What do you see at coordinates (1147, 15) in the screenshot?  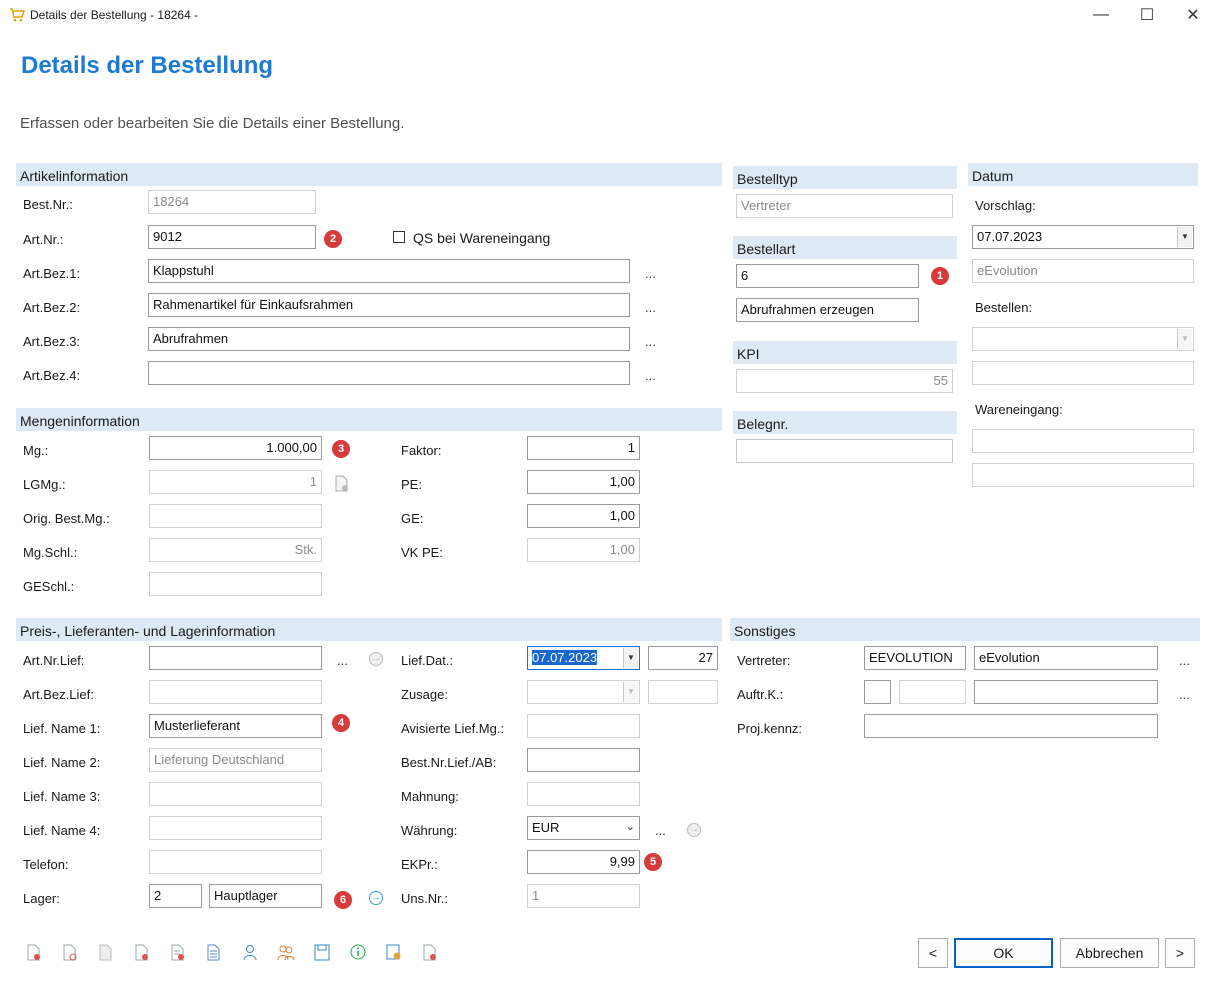 I see `maximize-button: ☐` at bounding box center [1147, 15].